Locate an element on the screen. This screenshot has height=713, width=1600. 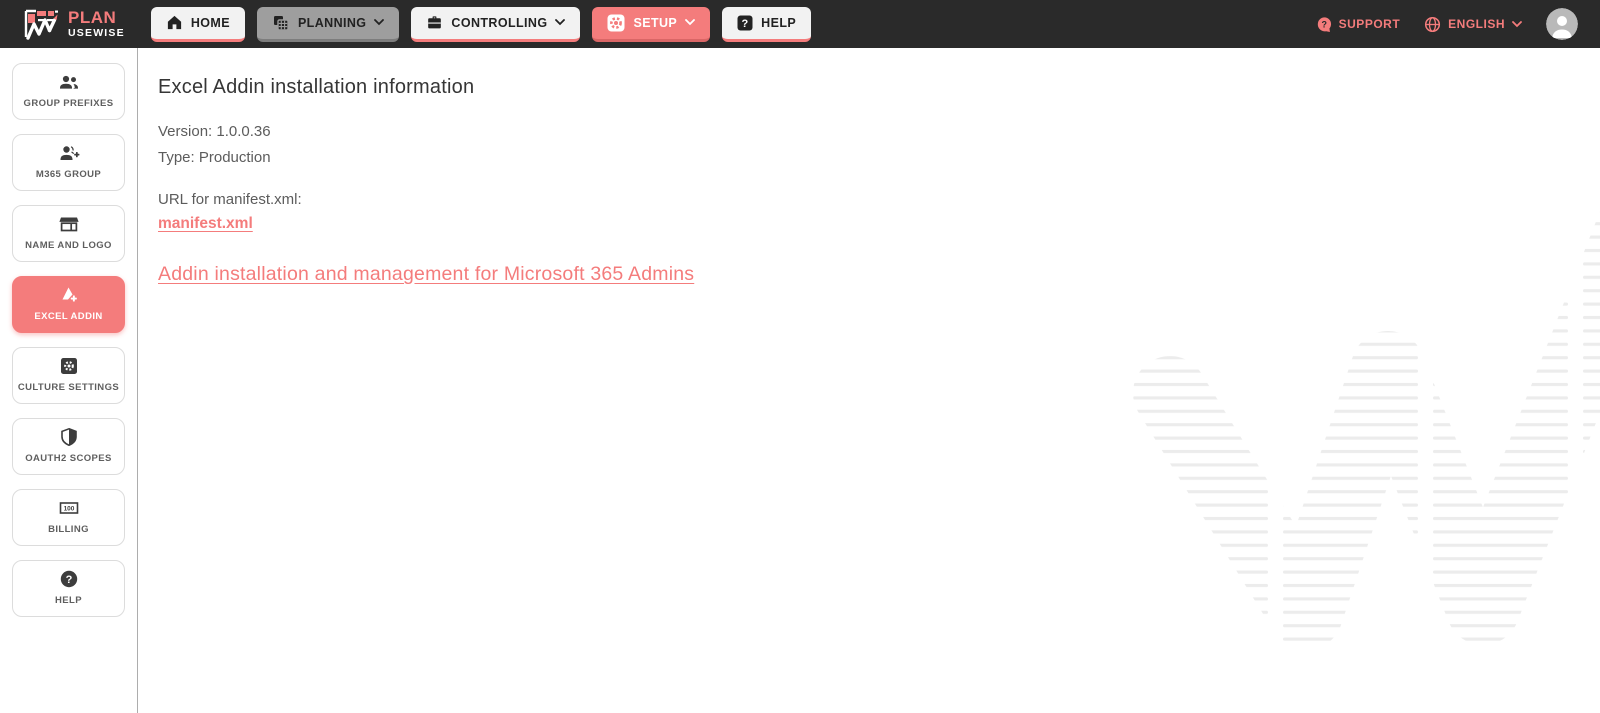
sidebar-item-oauth2-scopes: OAUTH2 SCOPES is located at coordinates (68, 446).